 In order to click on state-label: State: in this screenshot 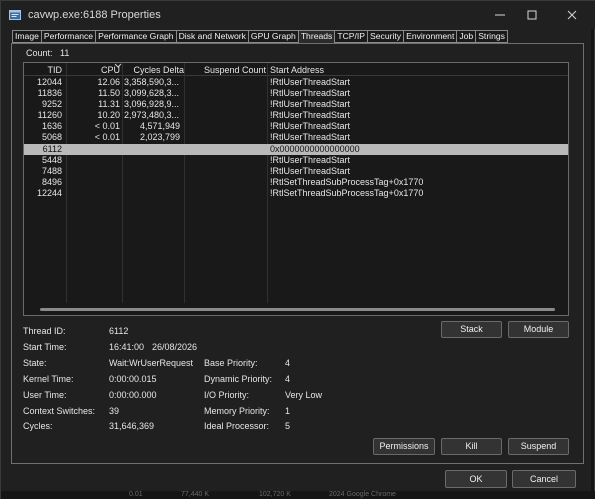, I will do `click(35, 363)`.